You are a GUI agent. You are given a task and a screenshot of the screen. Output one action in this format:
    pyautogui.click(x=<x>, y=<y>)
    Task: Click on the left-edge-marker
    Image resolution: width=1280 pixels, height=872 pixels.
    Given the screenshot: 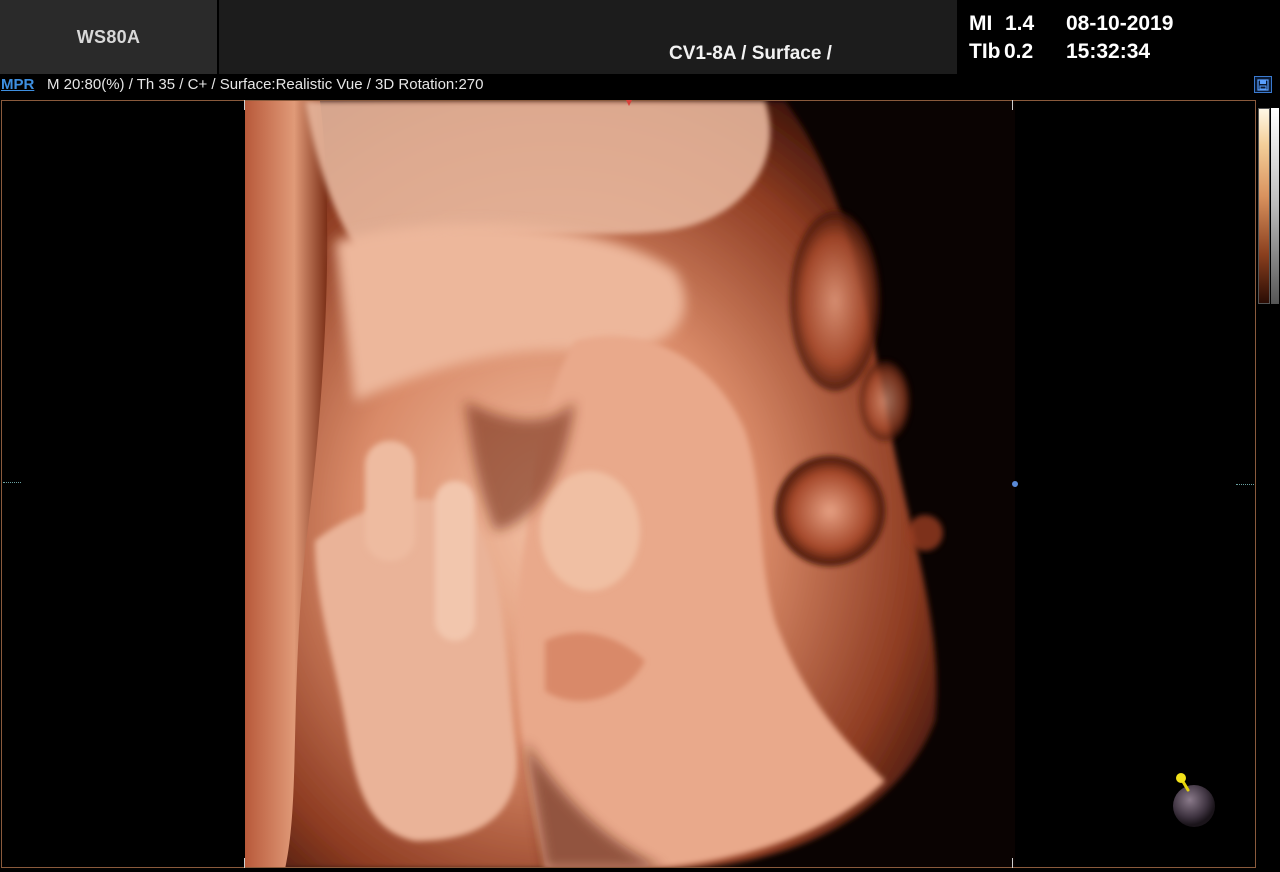 What is the action you would take?
    pyautogui.click(x=12, y=482)
    